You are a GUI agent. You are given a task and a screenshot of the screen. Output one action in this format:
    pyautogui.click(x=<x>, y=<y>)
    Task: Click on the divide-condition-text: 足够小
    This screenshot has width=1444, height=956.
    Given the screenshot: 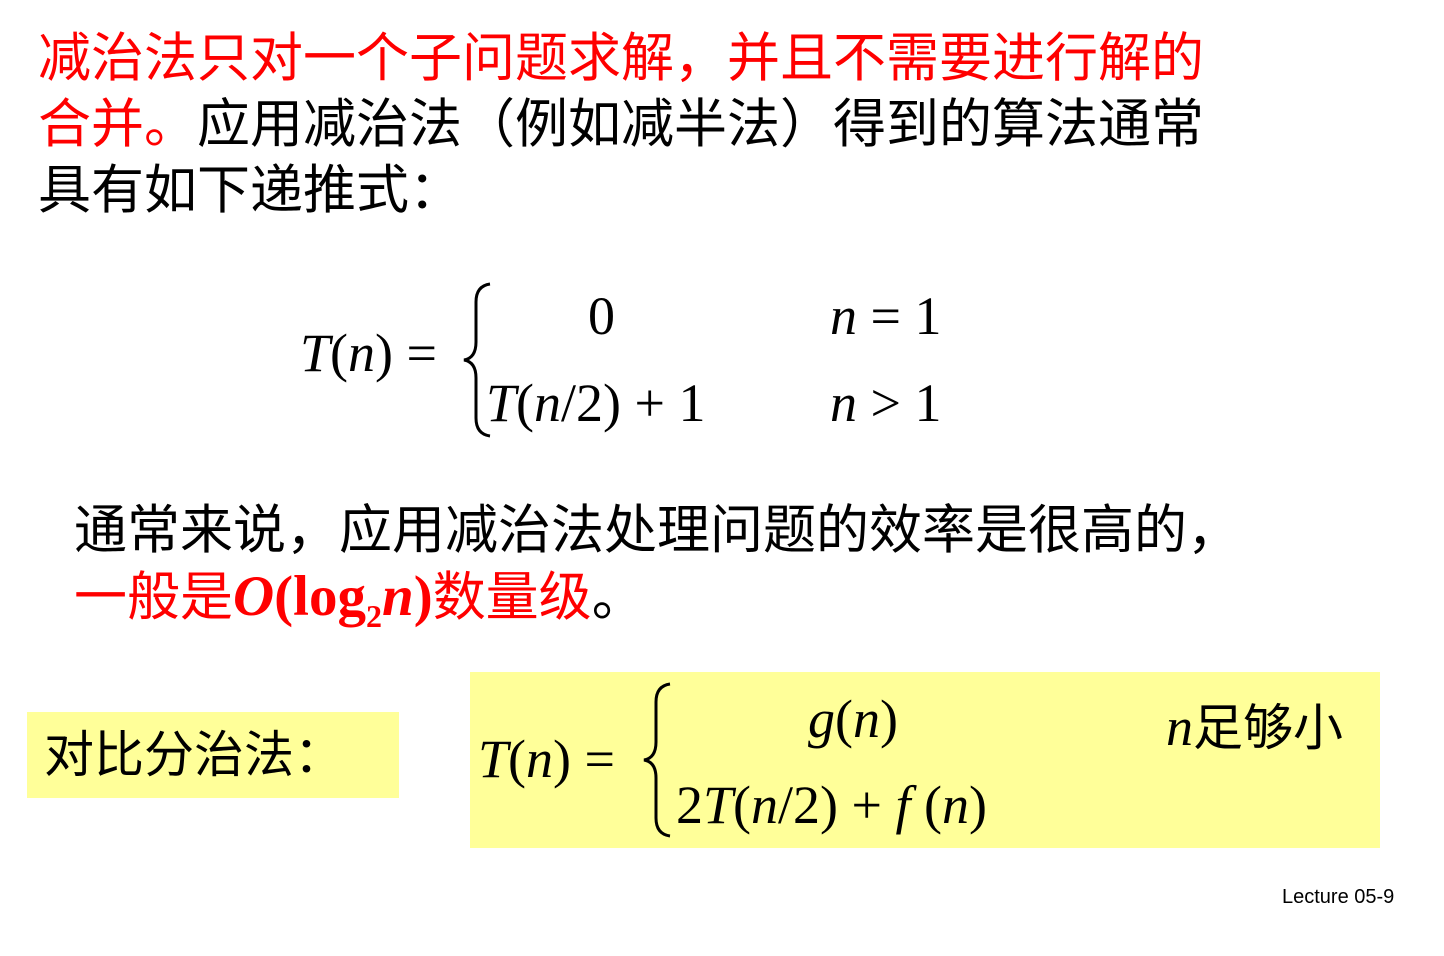 What is the action you would take?
    pyautogui.click(x=1268, y=728)
    